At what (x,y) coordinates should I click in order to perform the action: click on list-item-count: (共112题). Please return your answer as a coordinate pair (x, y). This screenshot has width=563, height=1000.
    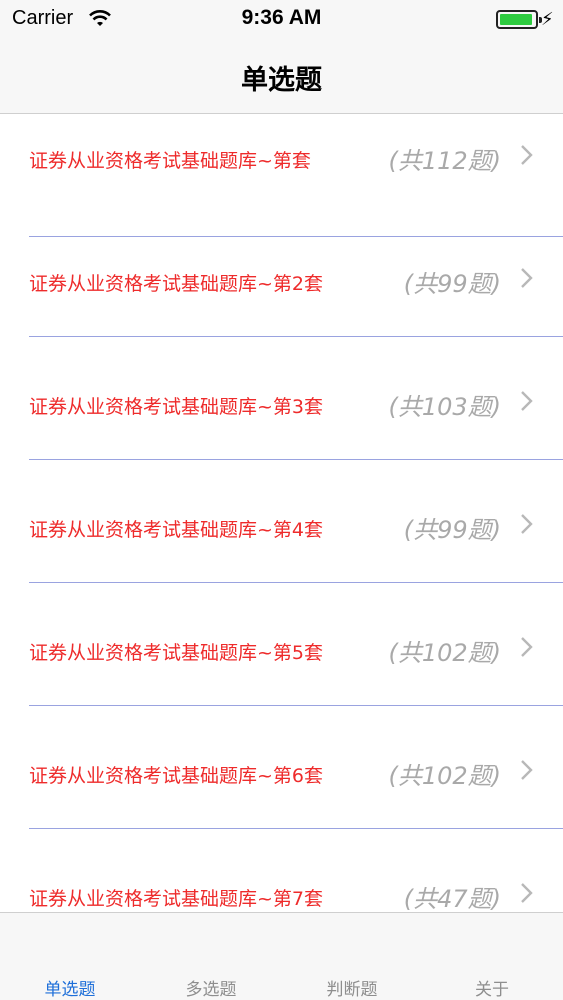
    Looking at the image, I should click on (444, 161).